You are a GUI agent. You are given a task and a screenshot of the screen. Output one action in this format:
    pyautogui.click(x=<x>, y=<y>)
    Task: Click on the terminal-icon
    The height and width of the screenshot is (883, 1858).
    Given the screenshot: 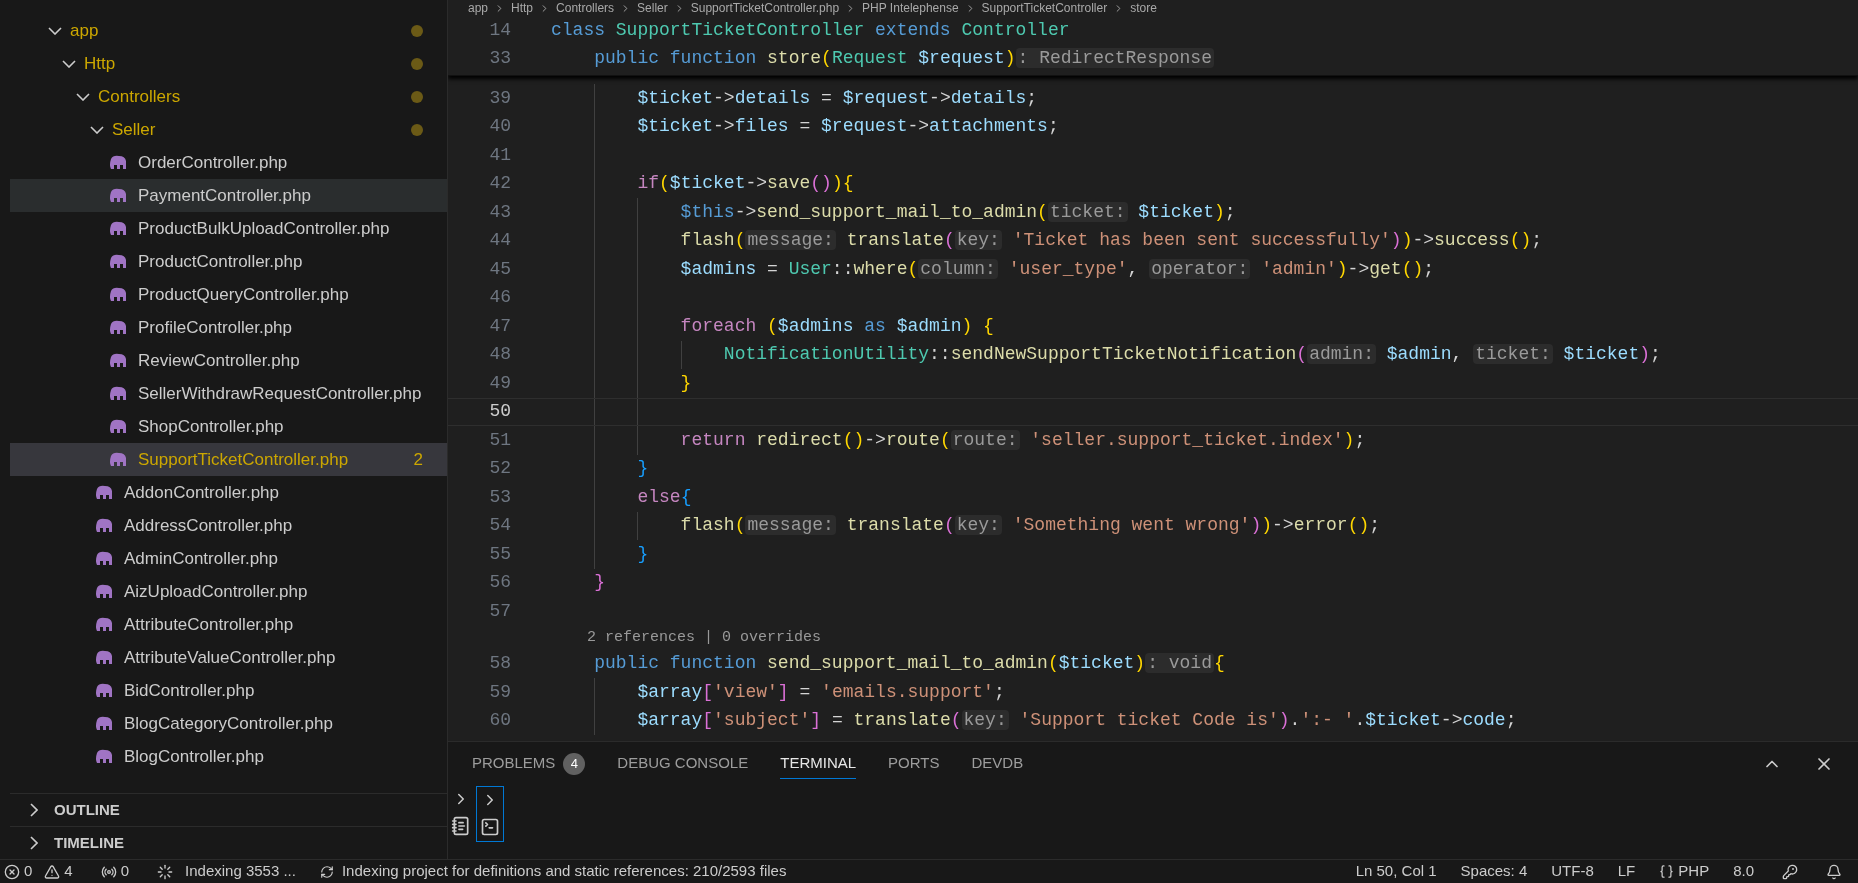 What is the action you would take?
    pyautogui.click(x=490, y=827)
    